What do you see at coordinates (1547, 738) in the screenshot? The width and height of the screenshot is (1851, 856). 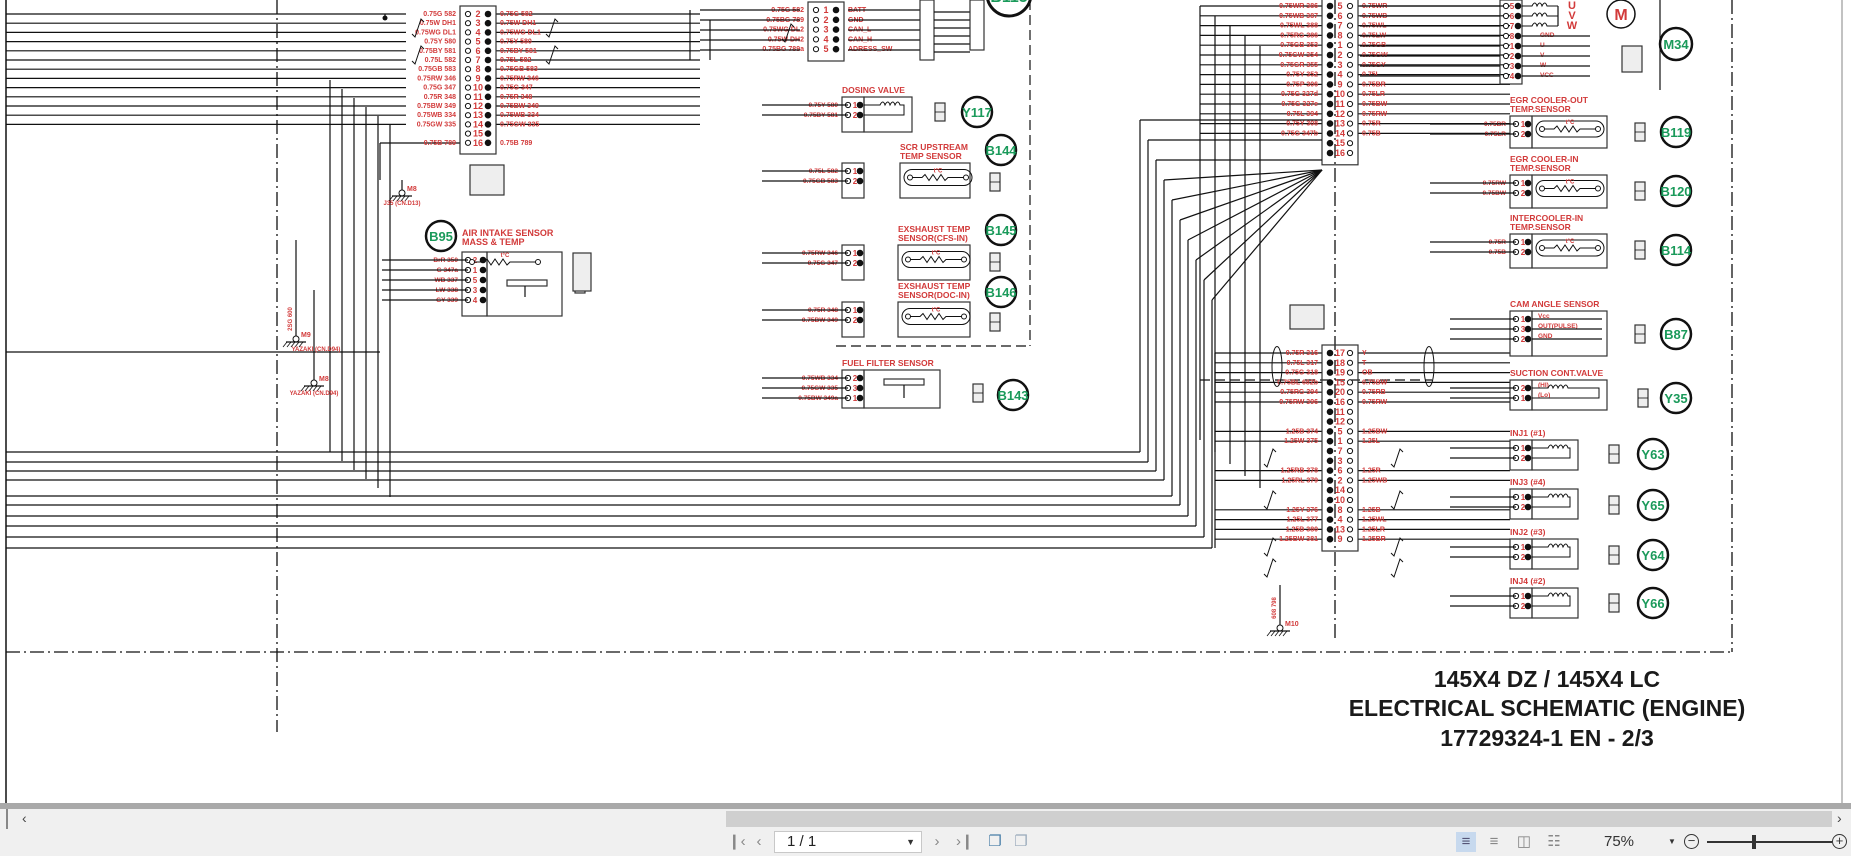 I see `title-docnumber: 17729324-1 EN - 2/3` at bounding box center [1547, 738].